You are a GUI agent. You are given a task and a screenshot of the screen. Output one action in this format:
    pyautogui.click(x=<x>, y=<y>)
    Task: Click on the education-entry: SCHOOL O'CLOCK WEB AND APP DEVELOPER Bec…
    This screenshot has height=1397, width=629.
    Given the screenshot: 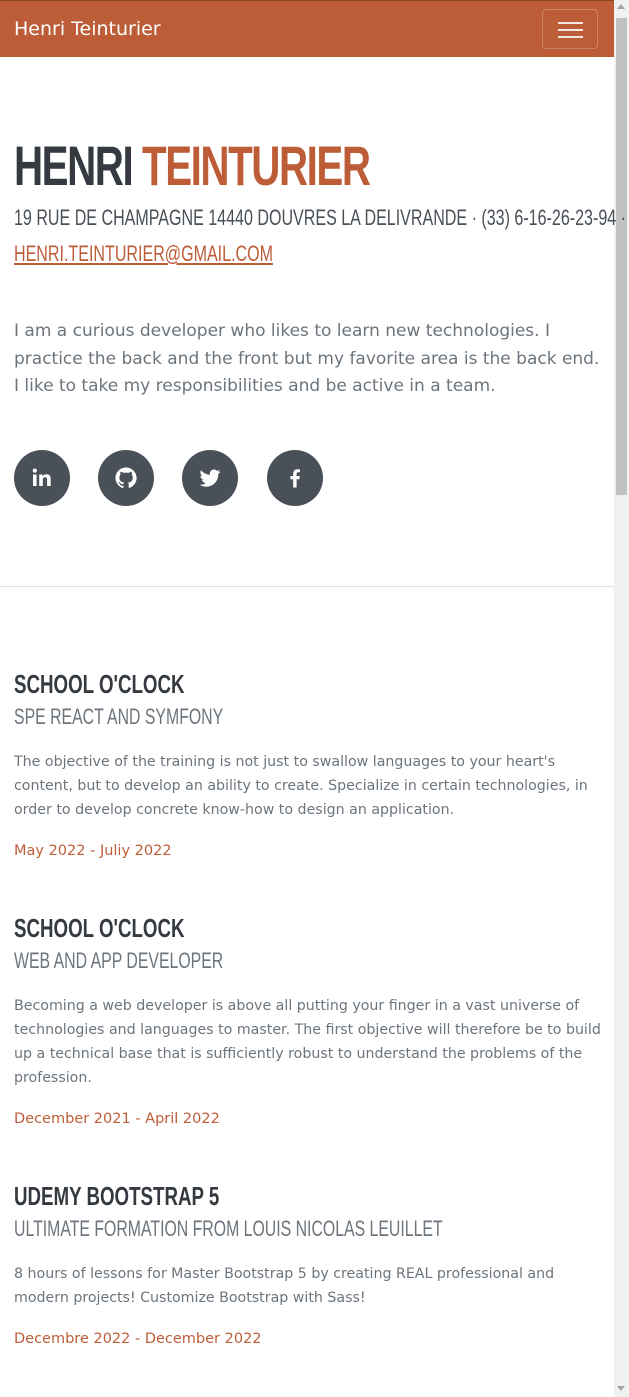 What is the action you would take?
    pyautogui.click(x=308, y=1019)
    